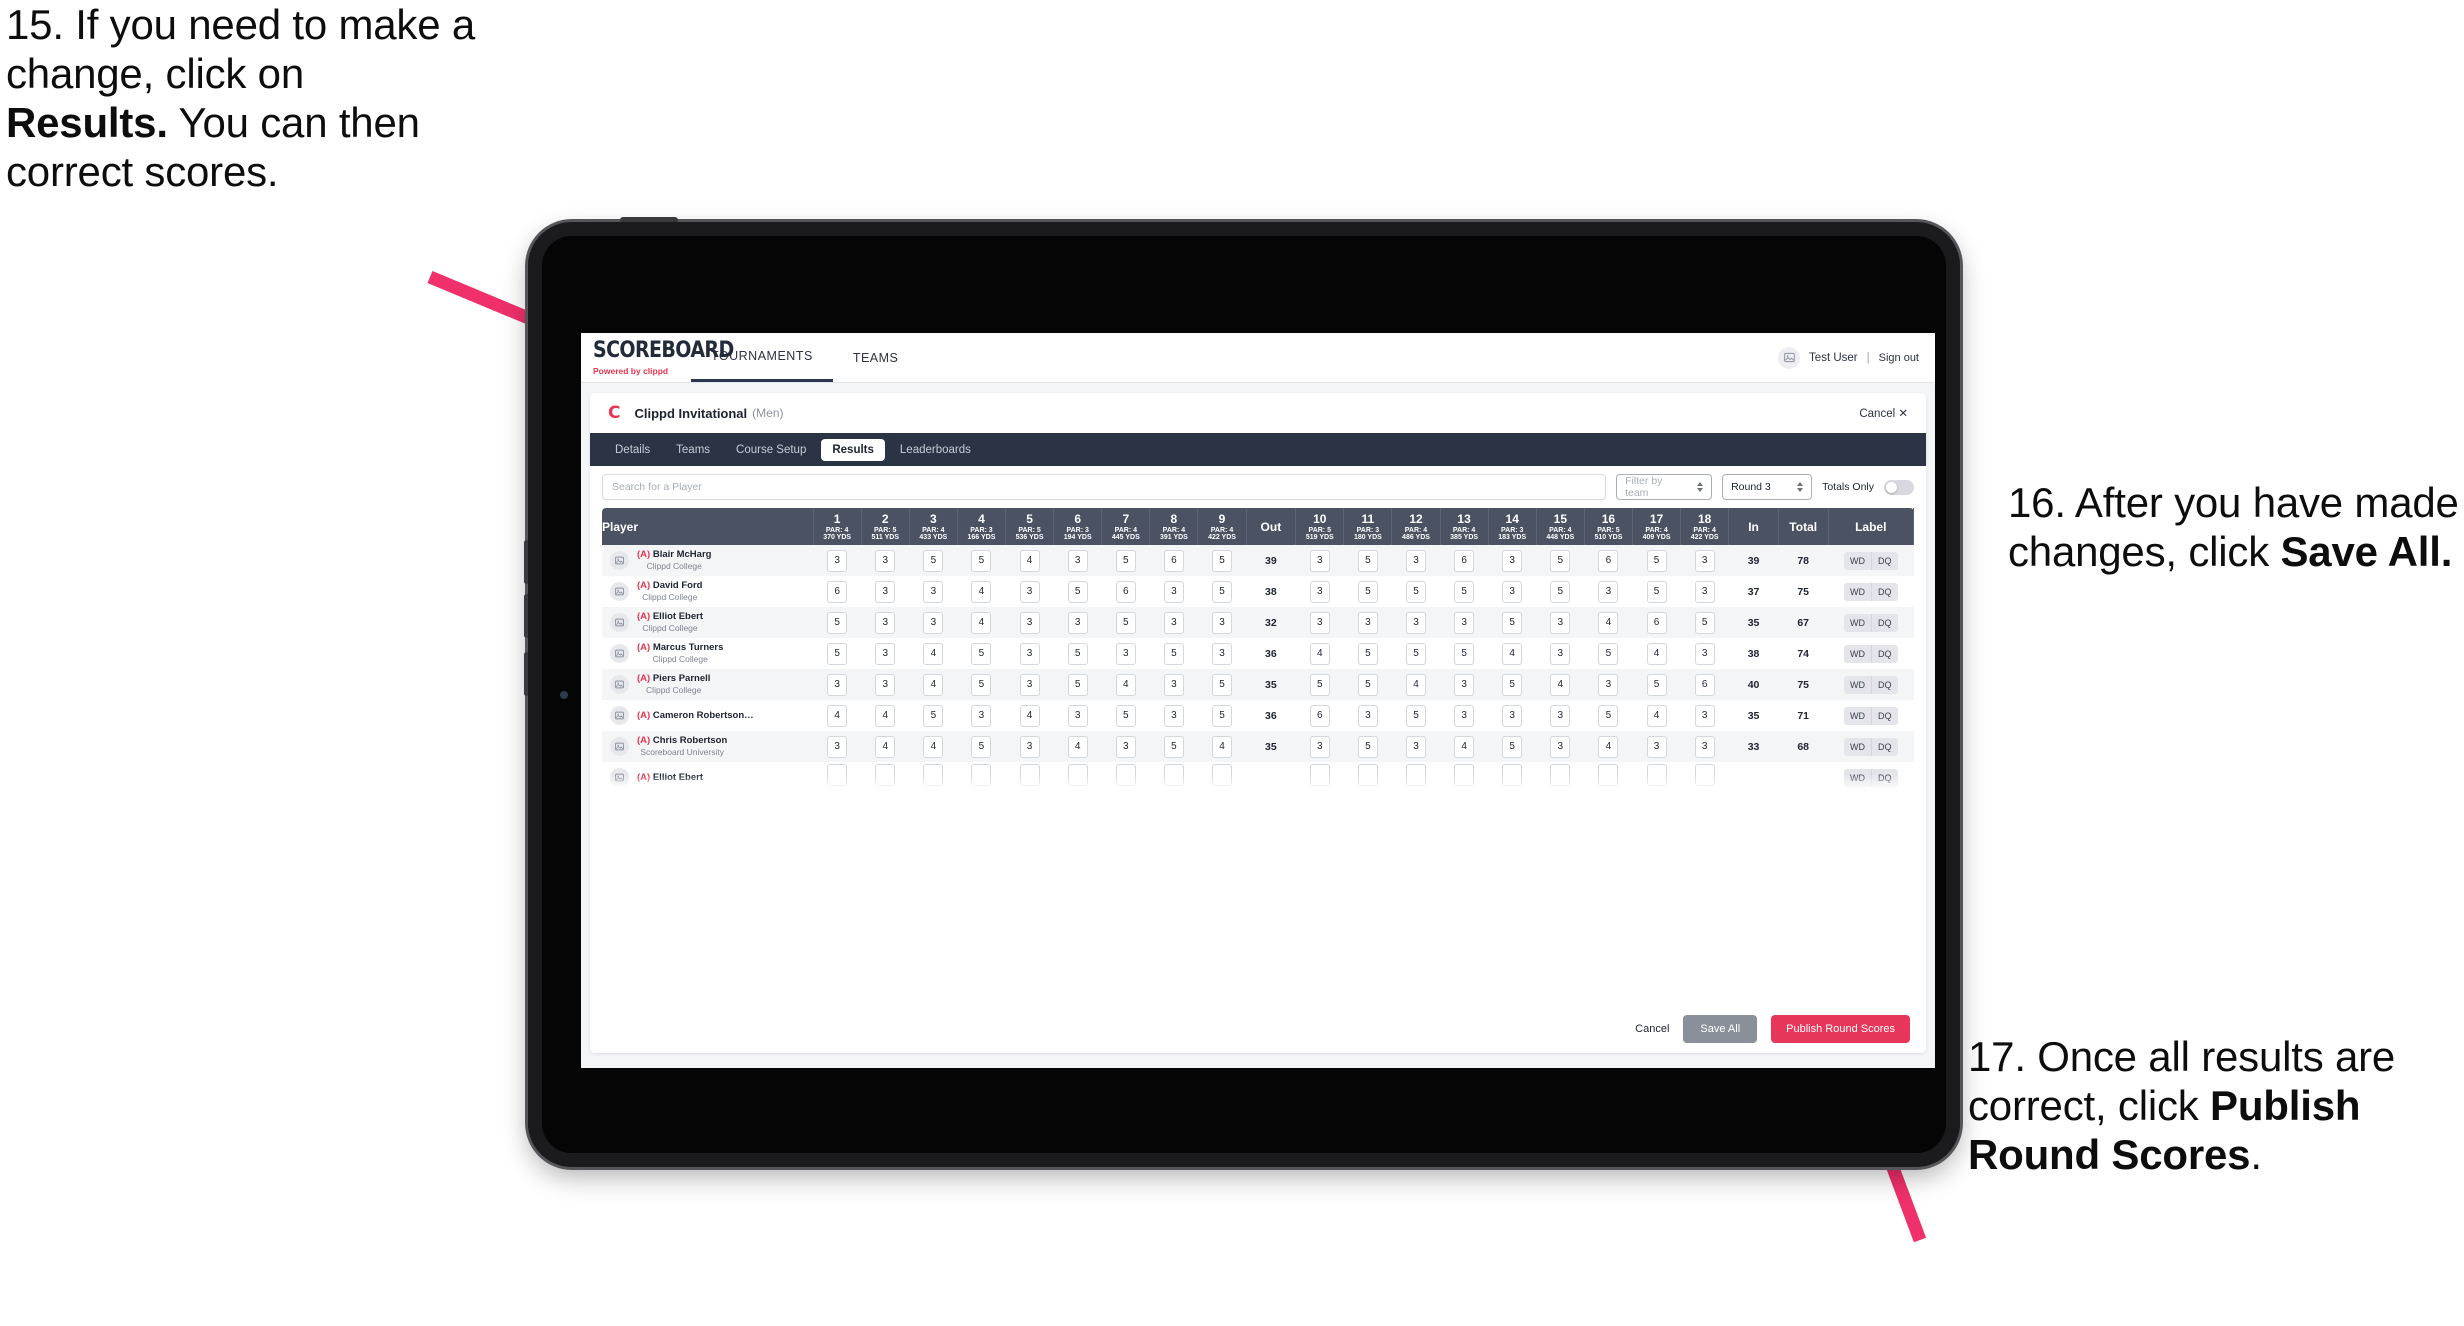 The image size is (2464, 1326). Describe the element at coordinates (1174, 591) in the screenshot. I see `score-cell-hole-8: 3` at that location.